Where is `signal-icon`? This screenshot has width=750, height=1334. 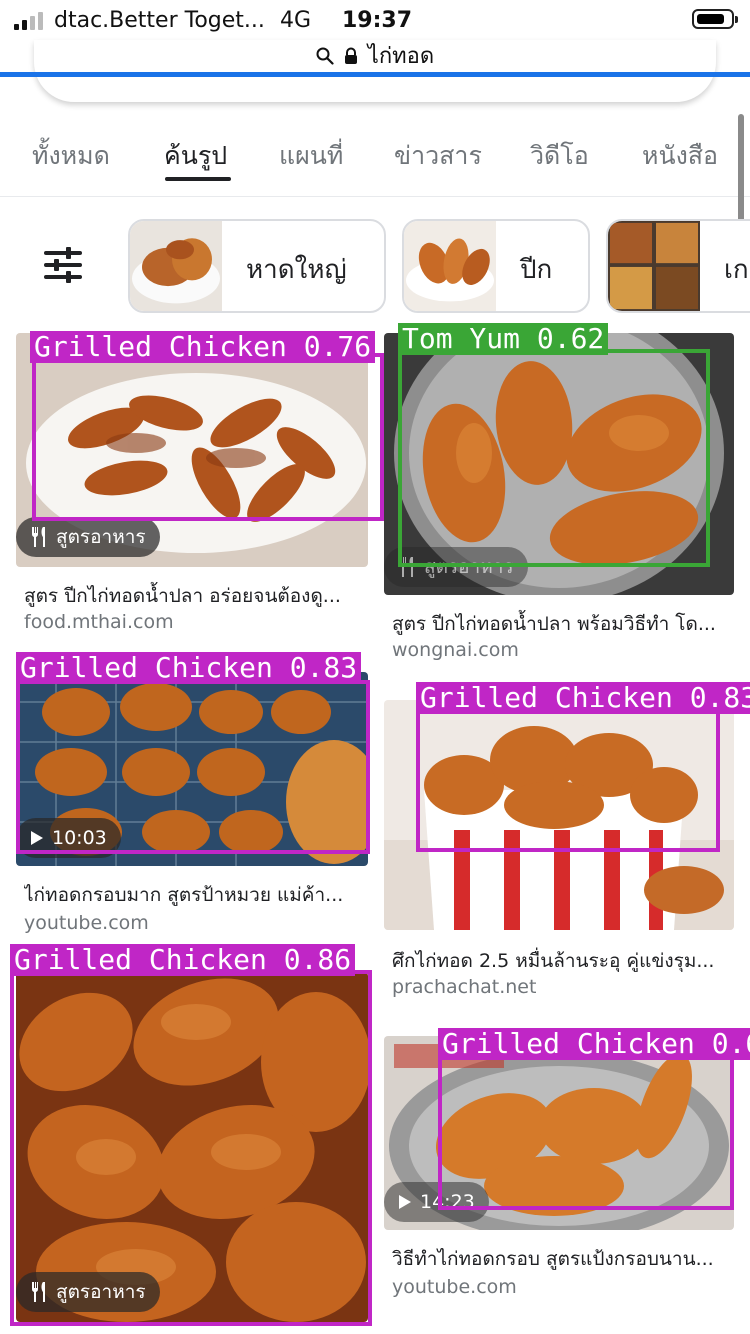
signal-icon is located at coordinates (31, 21).